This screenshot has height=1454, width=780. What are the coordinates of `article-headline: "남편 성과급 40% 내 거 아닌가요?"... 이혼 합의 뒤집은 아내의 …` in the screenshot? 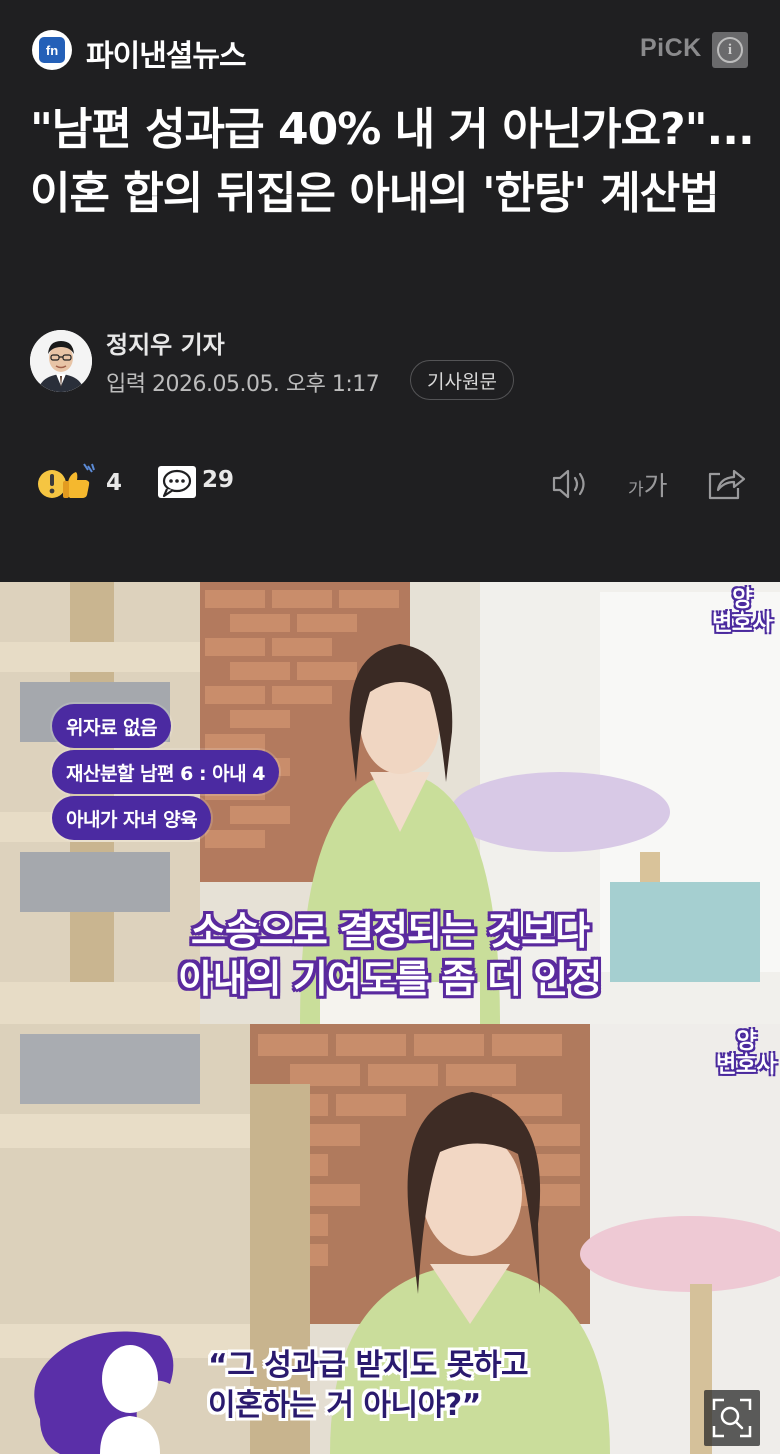 It's located at (392, 161).